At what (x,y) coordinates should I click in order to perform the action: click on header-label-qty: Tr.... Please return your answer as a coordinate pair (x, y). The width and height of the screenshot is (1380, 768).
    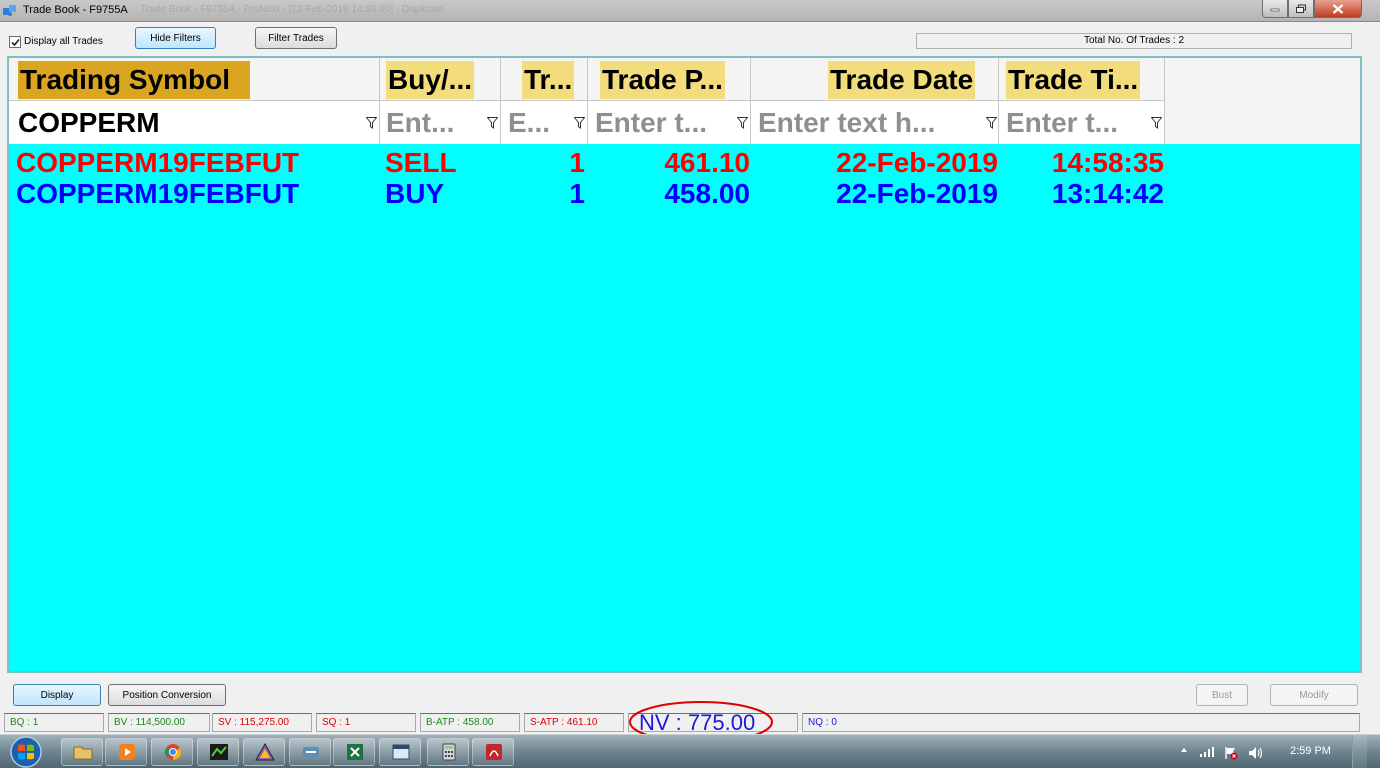
    Looking at the image, I should click on (548, 80).